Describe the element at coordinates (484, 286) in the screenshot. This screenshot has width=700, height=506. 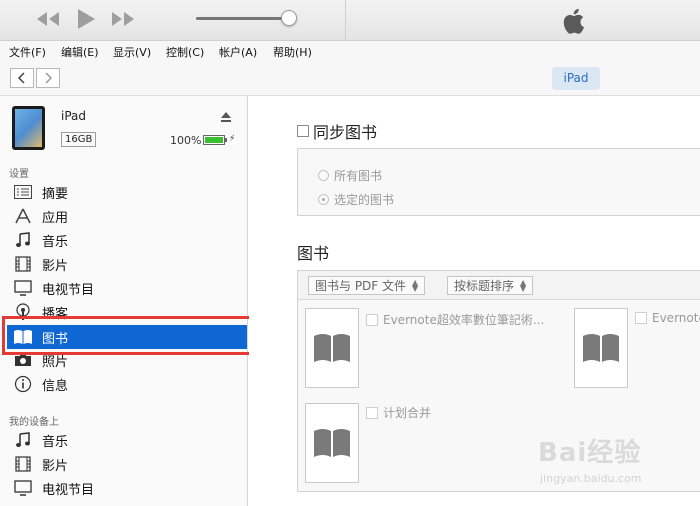
I see `sort-label: 按标题排序` at that location.